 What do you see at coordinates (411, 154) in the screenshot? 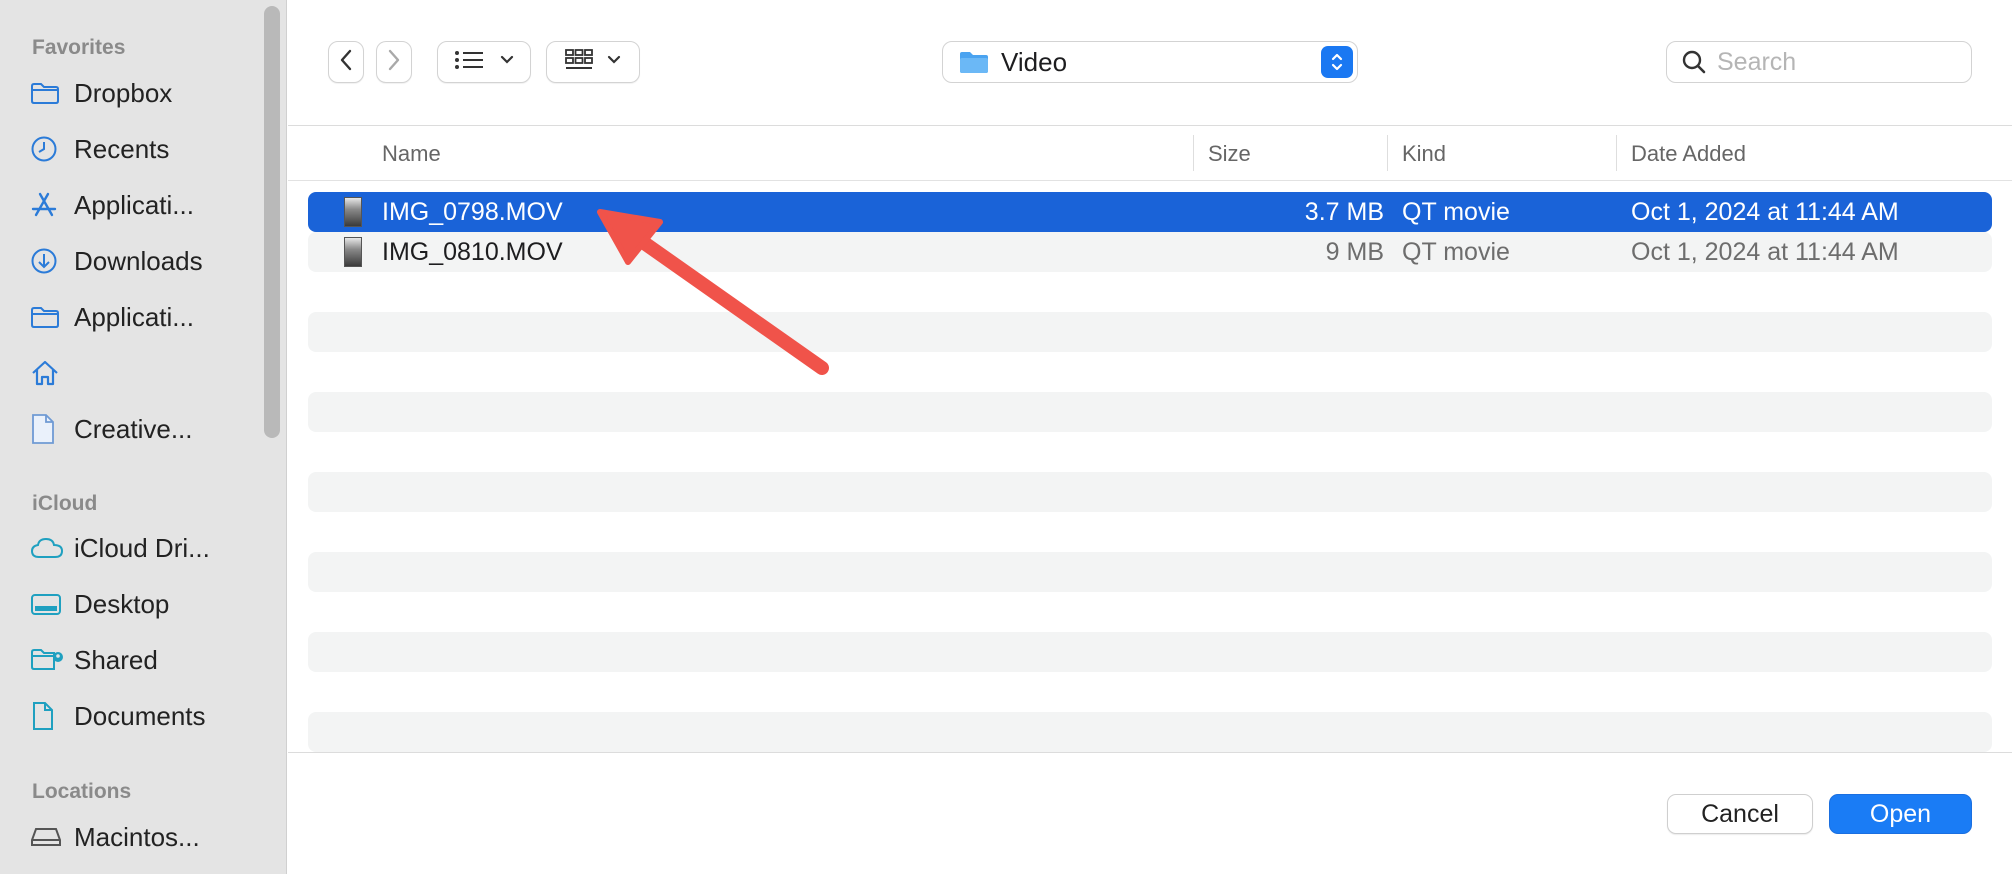
I see `column-header-name: Name` at bounding box center [411, 154].